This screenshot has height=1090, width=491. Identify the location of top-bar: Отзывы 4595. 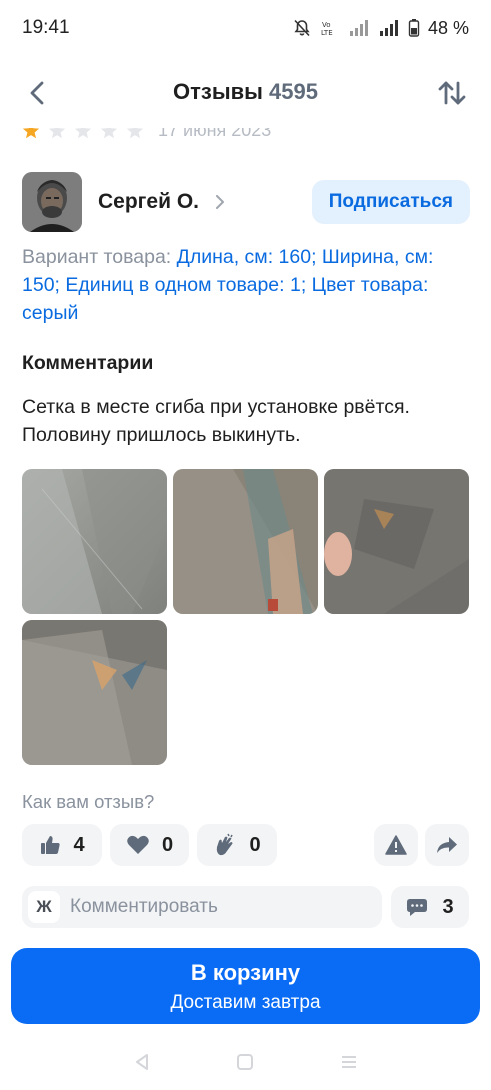
(245, 92).